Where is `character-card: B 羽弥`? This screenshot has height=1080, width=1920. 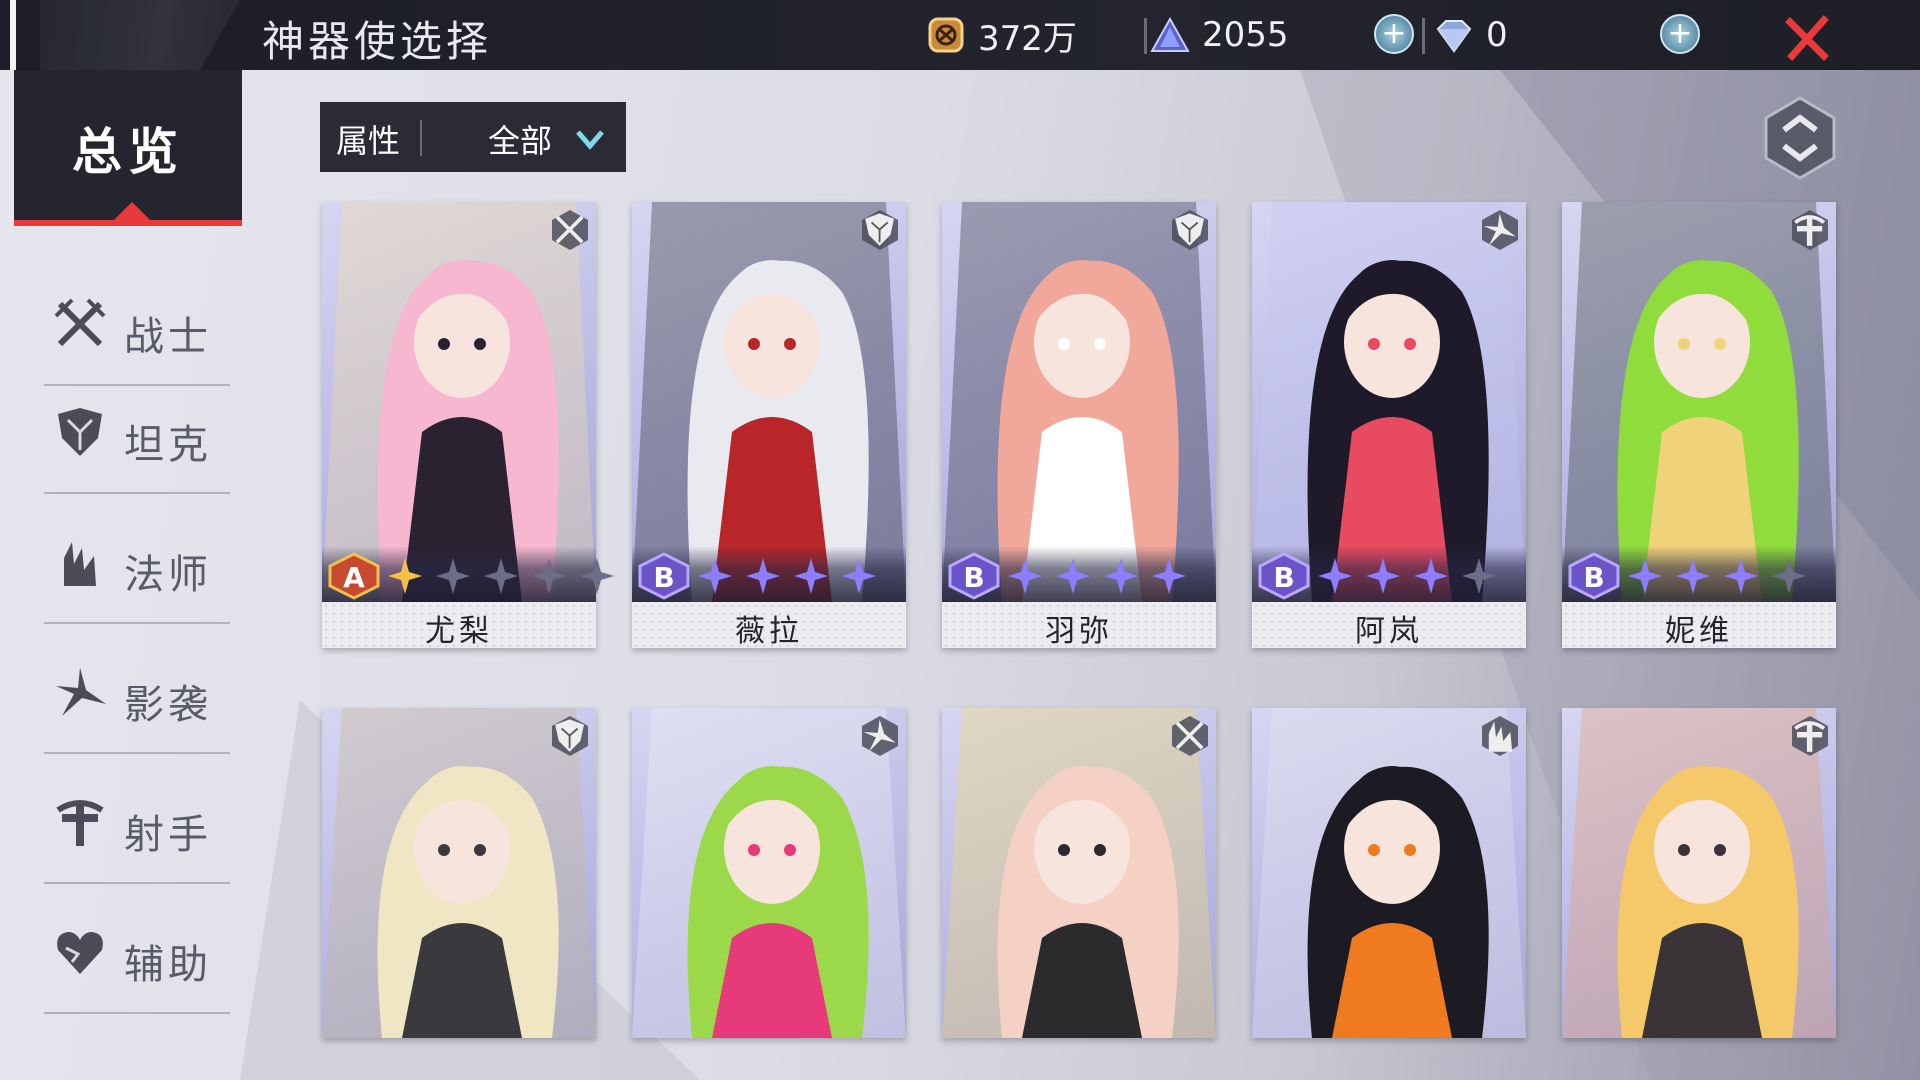
character-card: B 羽弥 is located at coordinates (1079, 425).